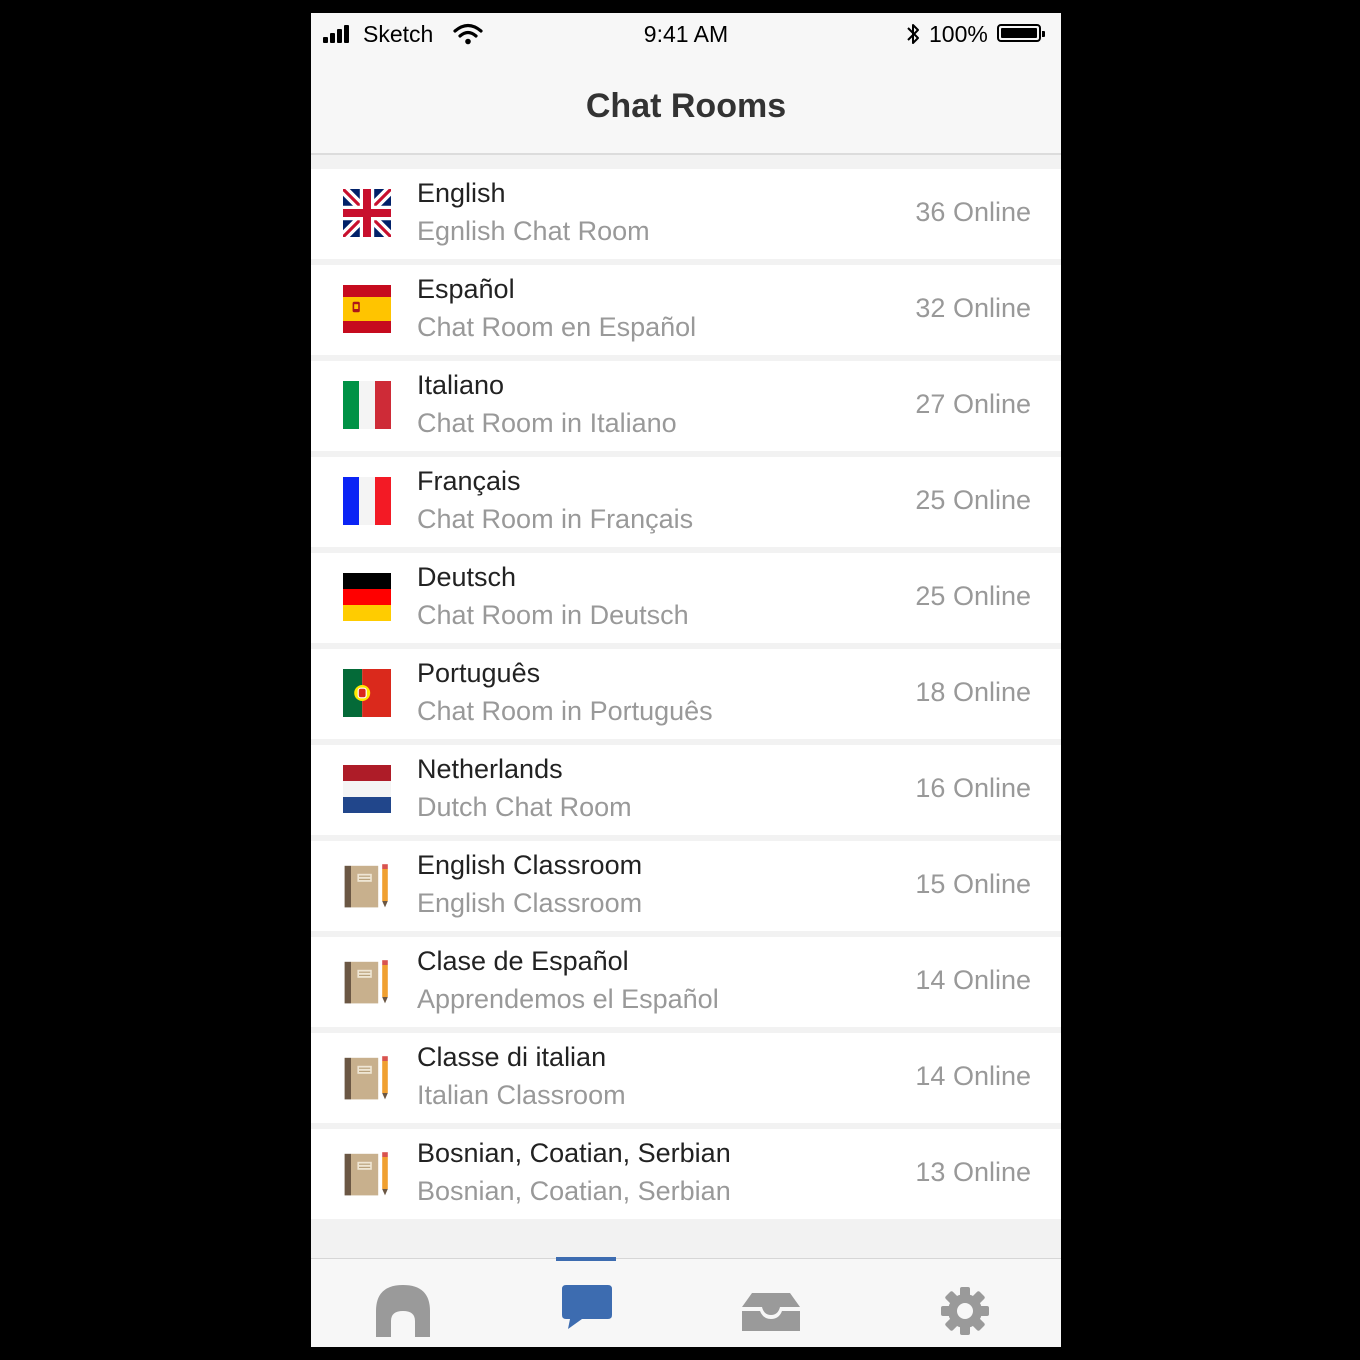  Describe the element at coordinates (1021, 33) in the screenshot. I see `battery-icon` at that location.